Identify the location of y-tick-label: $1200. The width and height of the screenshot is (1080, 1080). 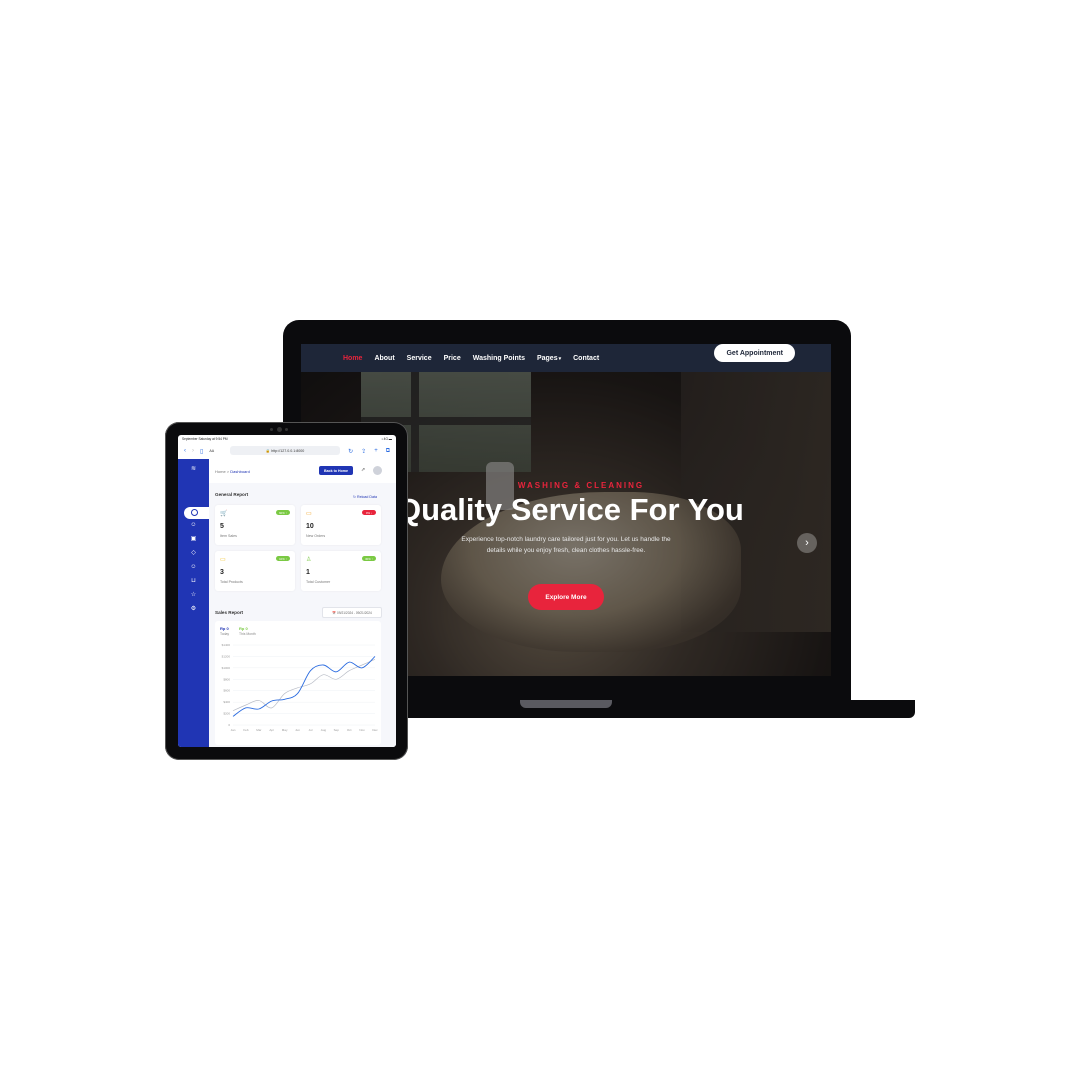
(226, 656).